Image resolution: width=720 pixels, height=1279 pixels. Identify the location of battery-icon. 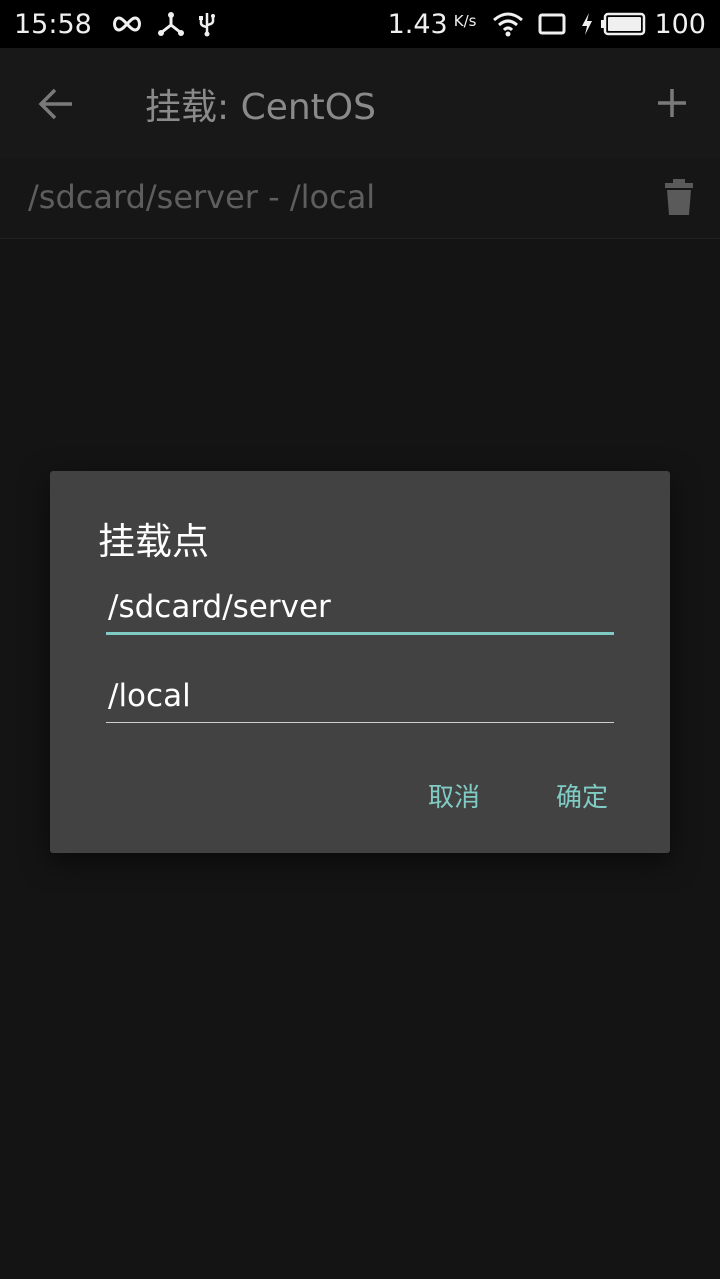
(623, 24).